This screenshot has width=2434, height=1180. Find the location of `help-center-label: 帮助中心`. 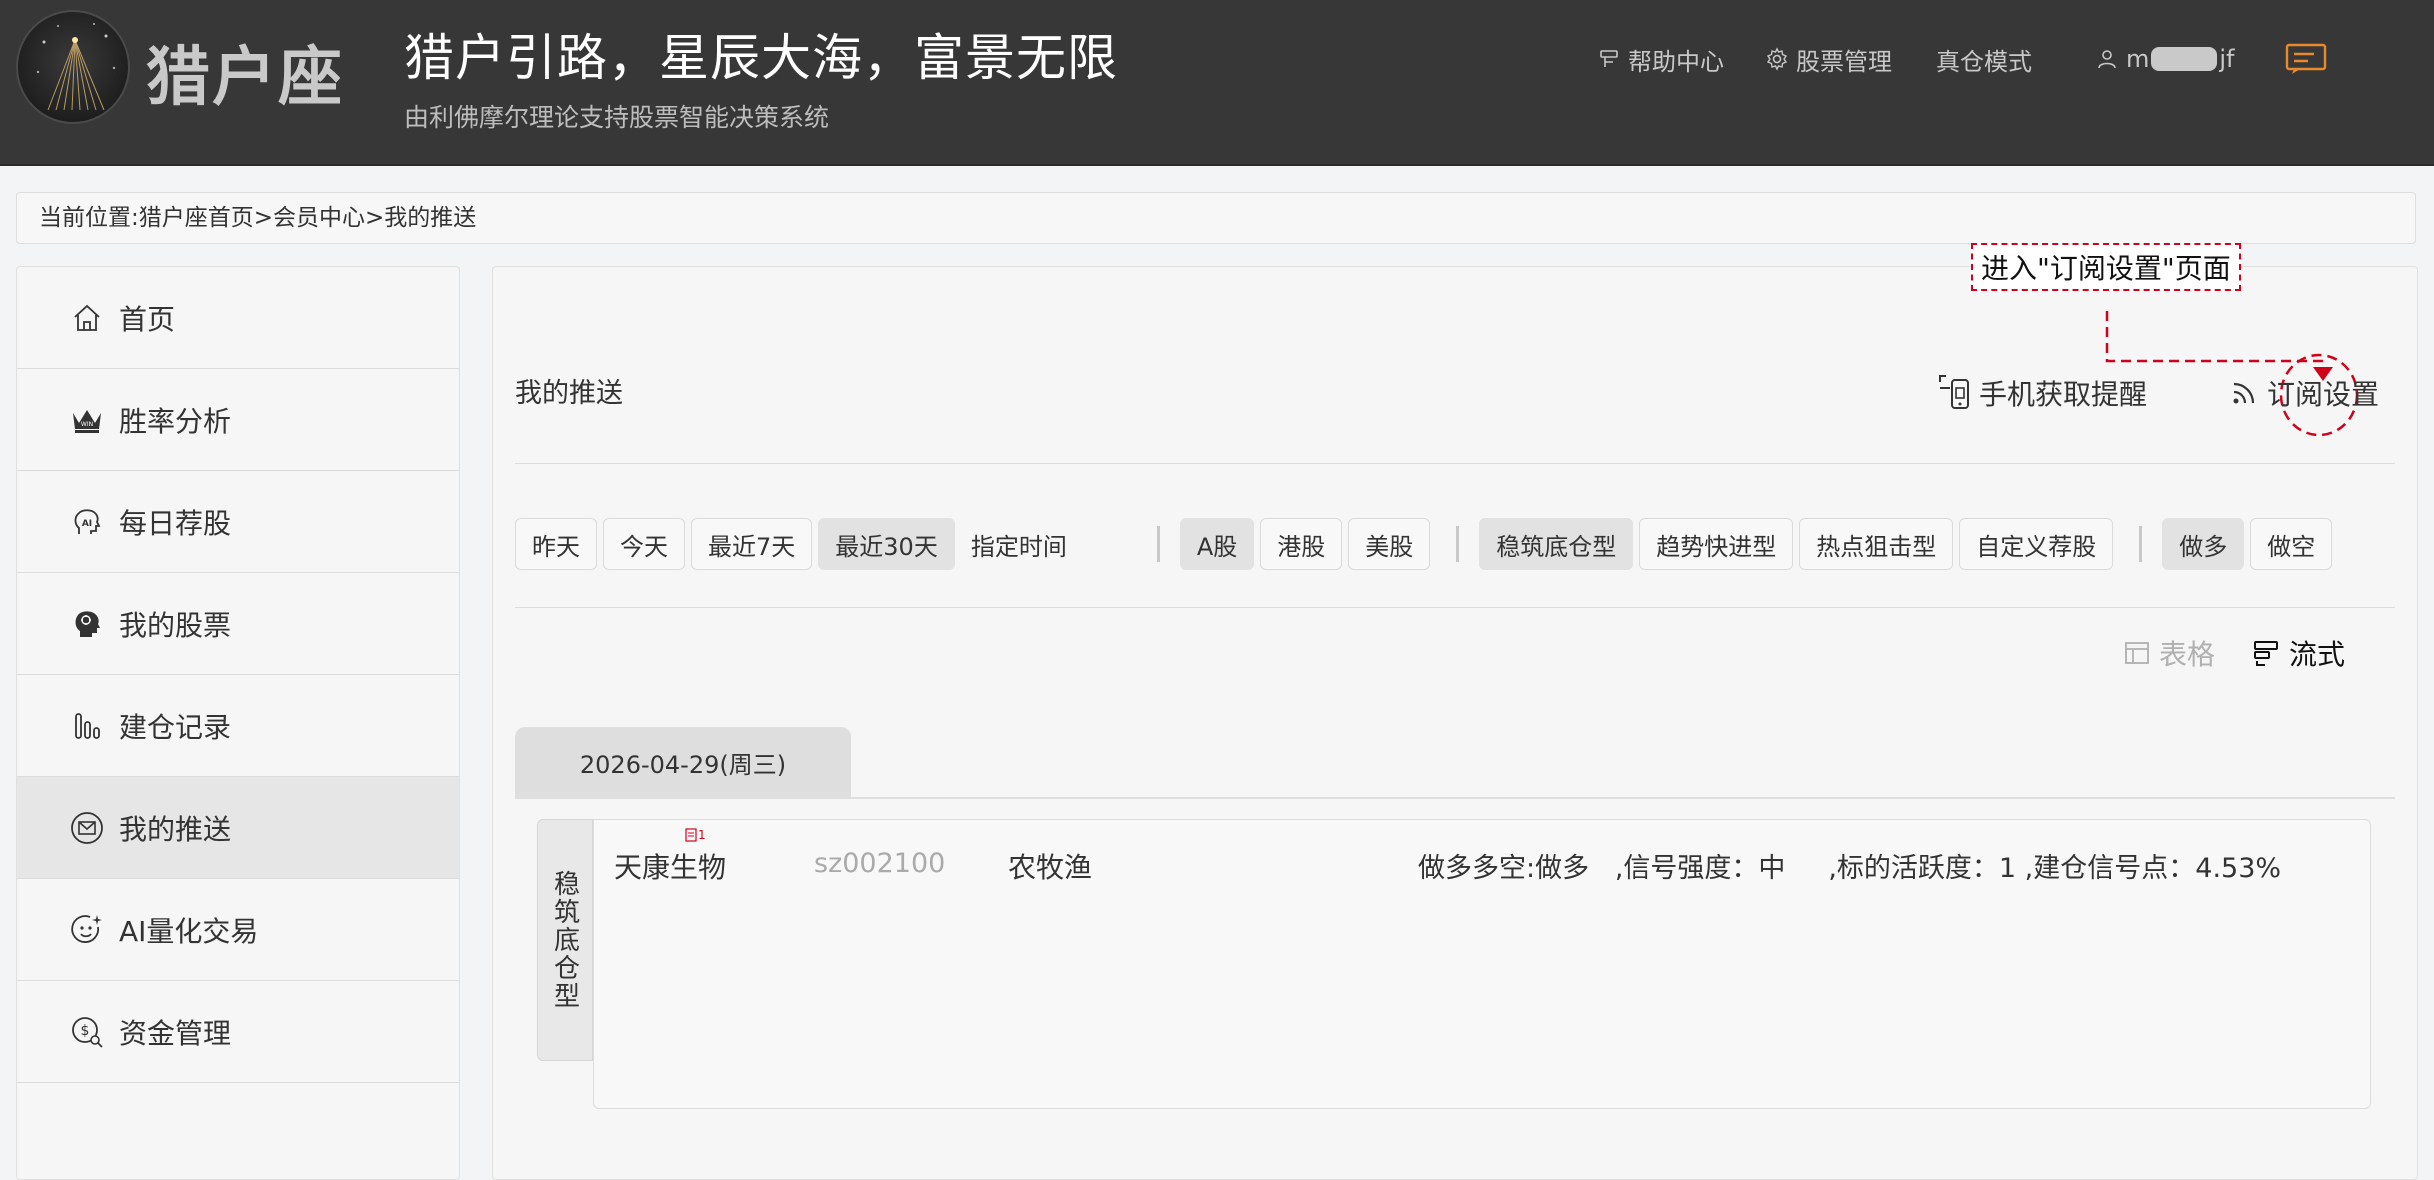

help-center-label: 帮助中心 is located at coordinates (1676, 61).